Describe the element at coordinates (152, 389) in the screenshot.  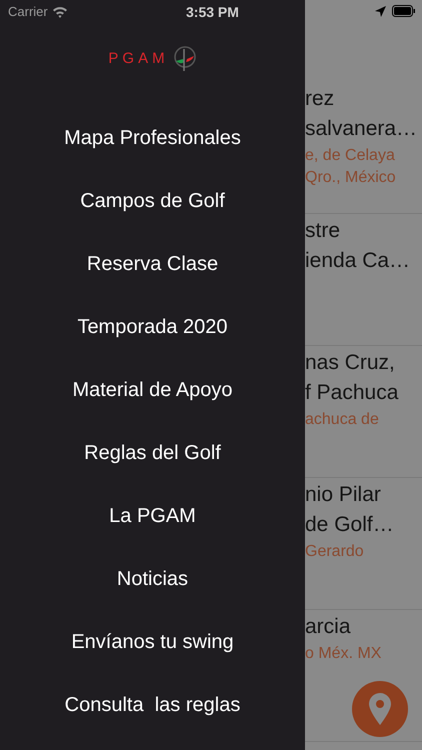
I see `menu-item: Material de Apoyo` at that location.